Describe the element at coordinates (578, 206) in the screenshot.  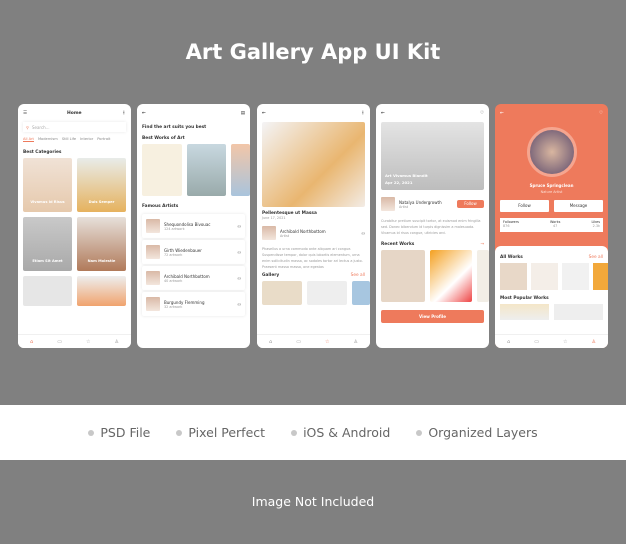
I see `message-button: Message` at that location.